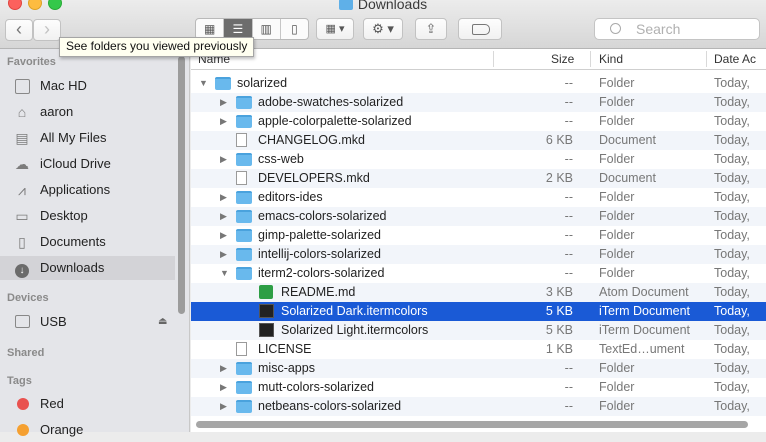  Describe the element at coordinates (23, 430) in the screenshot. I see `orange-tag-dot-icon` at that location.